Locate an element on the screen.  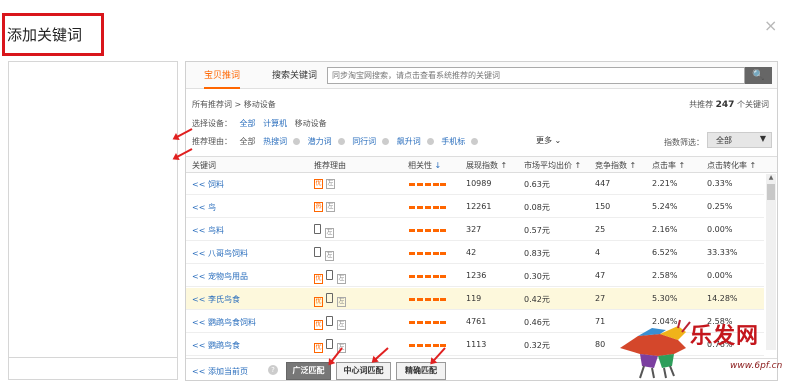
table-row: << 八哥鸟饲料 42 0.83元 4 6.52% 33.33% 左 is located at coordinates (475, 253).